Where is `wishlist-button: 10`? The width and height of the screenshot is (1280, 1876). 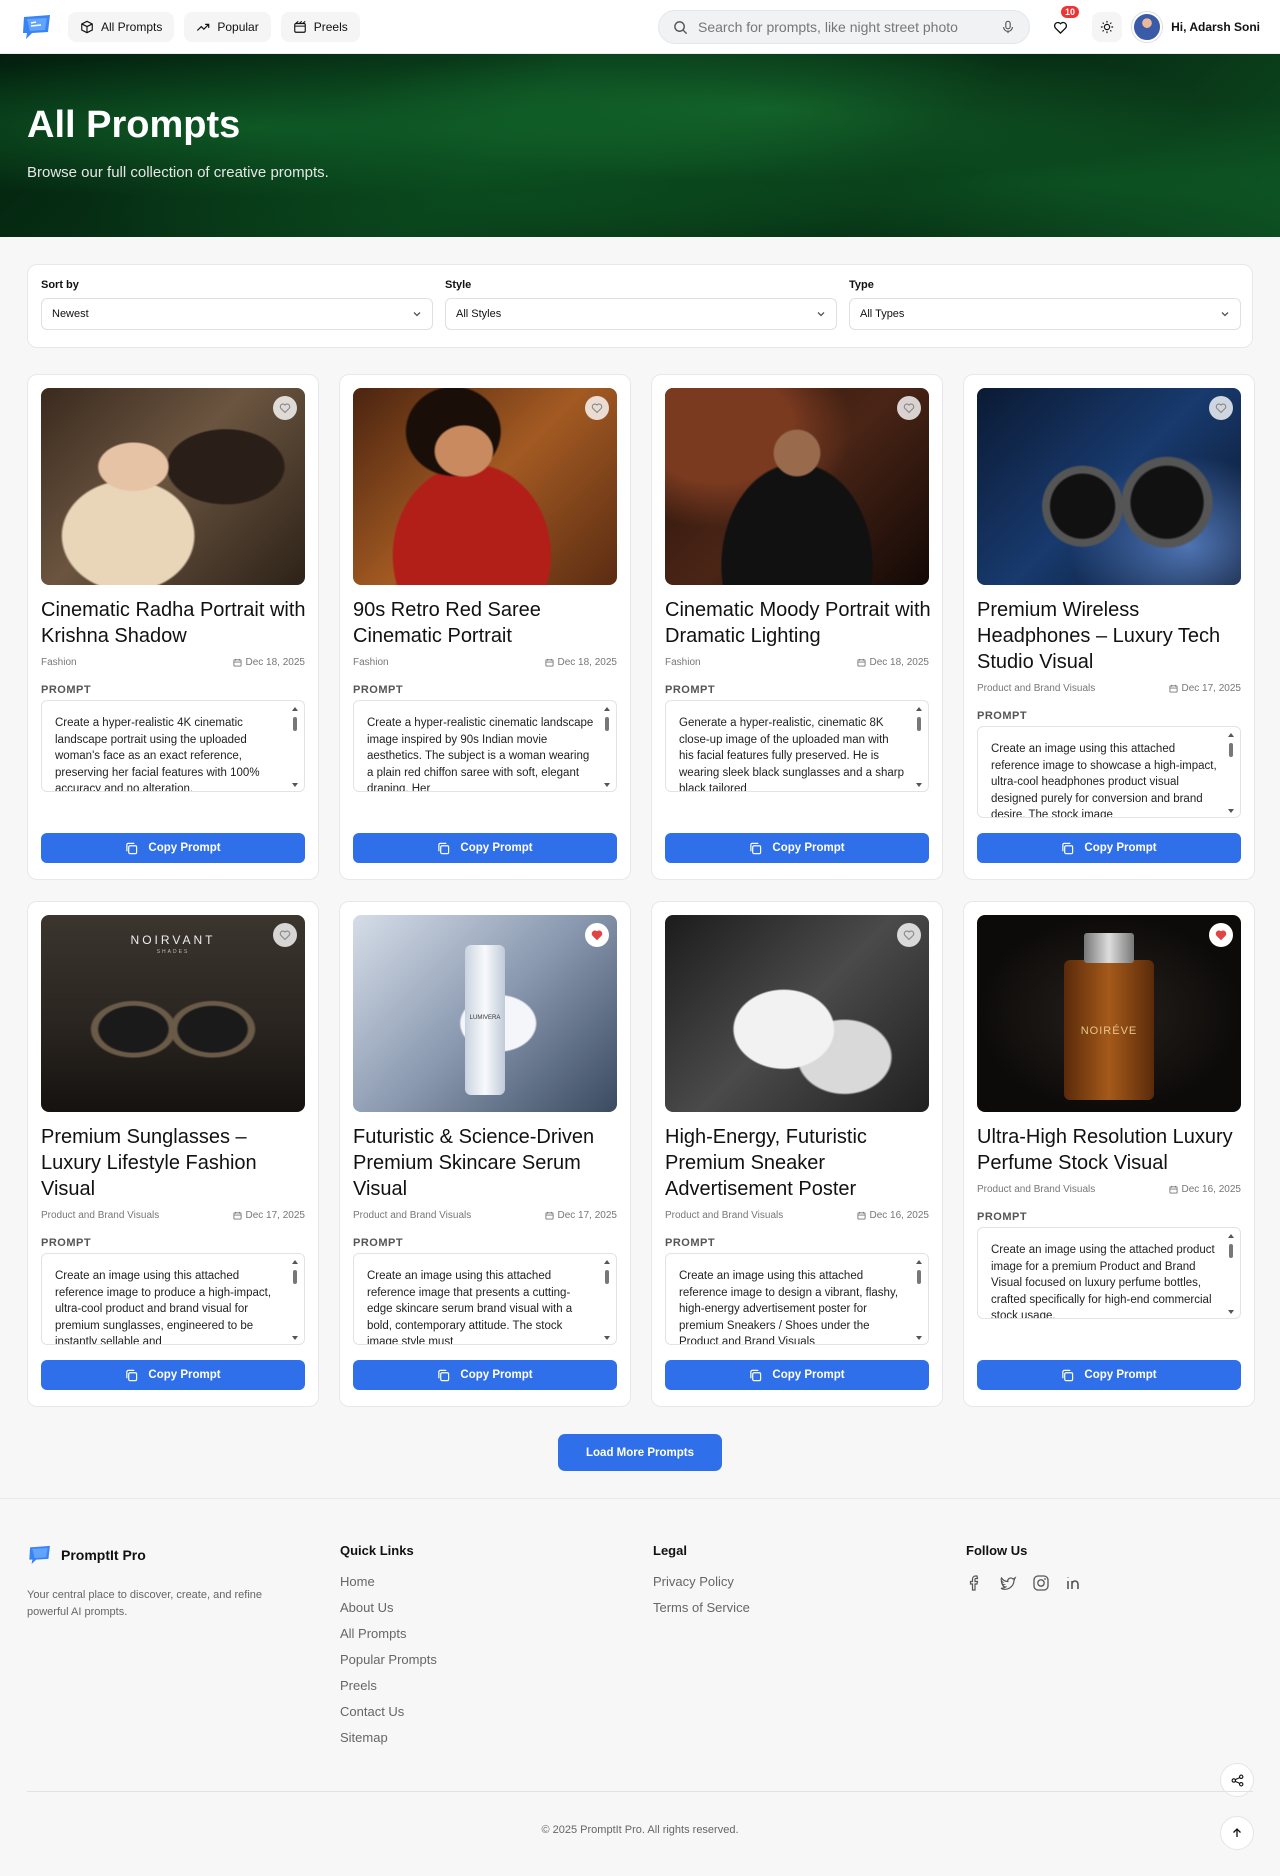 wishlist-button: 10 is located at coordinates (1062, 24).